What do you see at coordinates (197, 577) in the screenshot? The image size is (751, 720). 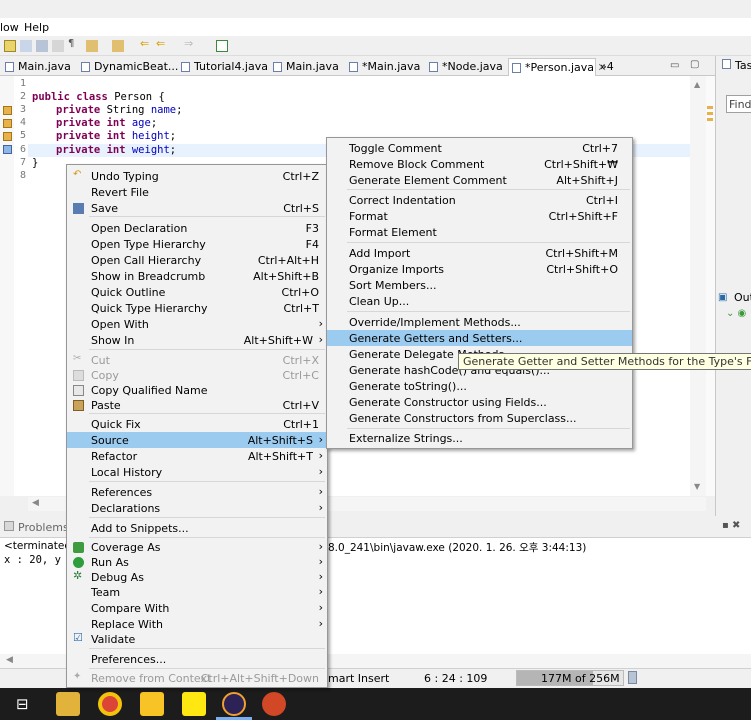 I see `menu-item-debug-as: ✲ Debug As ›` at bounding box center [197, 577].